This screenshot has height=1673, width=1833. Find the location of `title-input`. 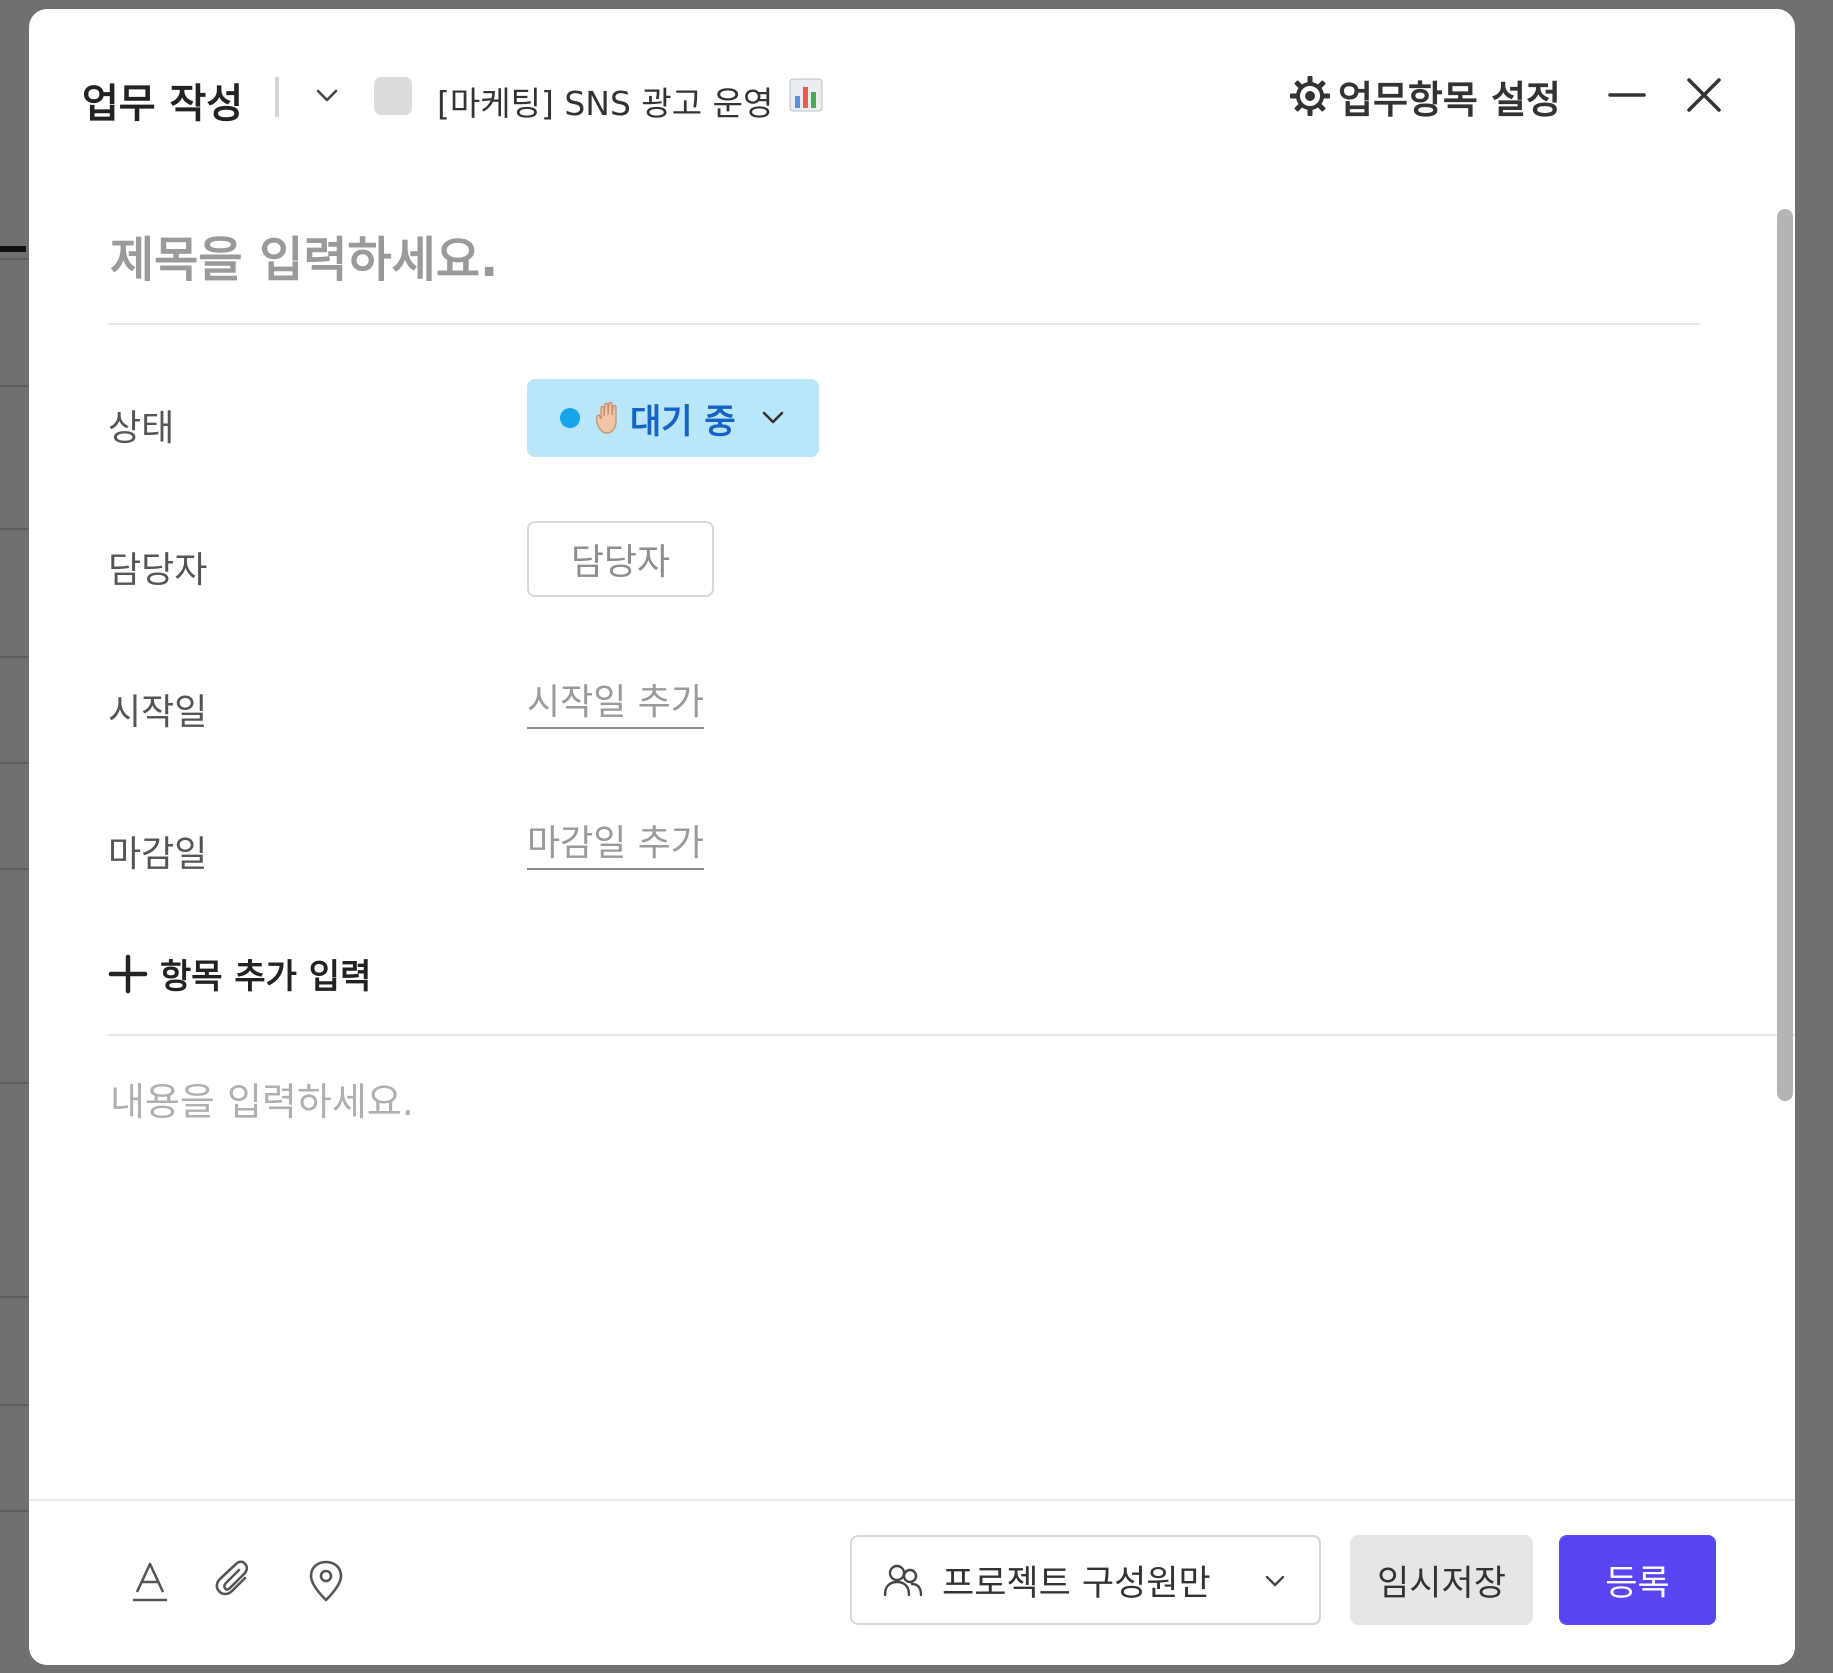

title-input is located at coordinates (880, 260).